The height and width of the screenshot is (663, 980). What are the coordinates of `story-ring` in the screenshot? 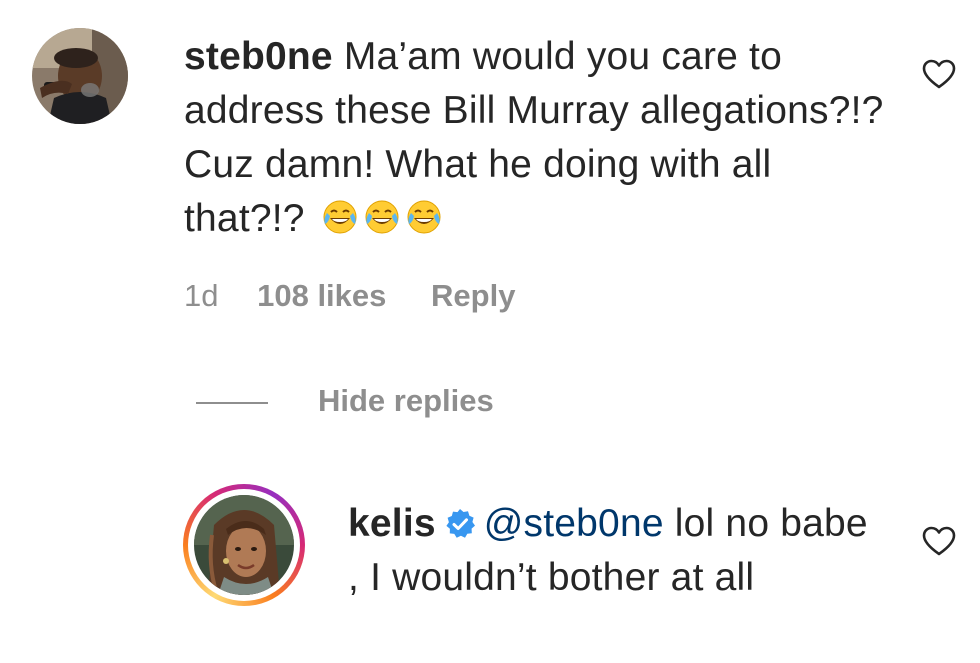 It's located at (244, 545).